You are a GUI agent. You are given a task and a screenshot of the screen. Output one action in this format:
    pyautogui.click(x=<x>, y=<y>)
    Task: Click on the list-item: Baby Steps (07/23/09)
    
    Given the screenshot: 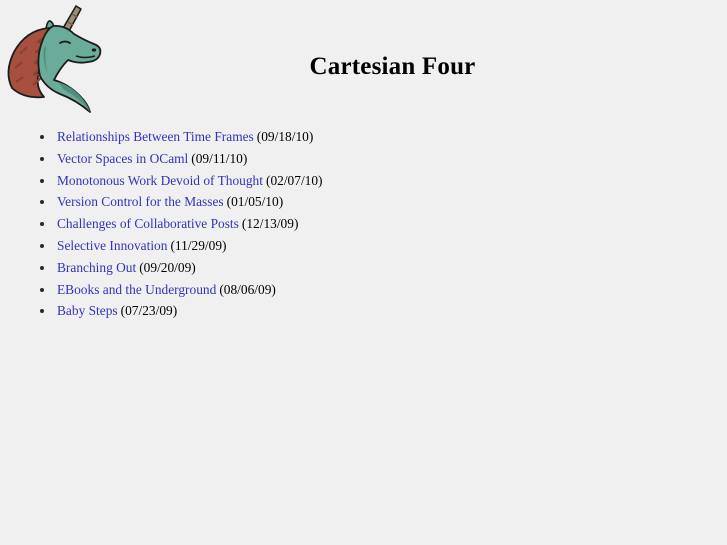 What is the action you would take?
    pyautogui.click(x=363, y=311)
    